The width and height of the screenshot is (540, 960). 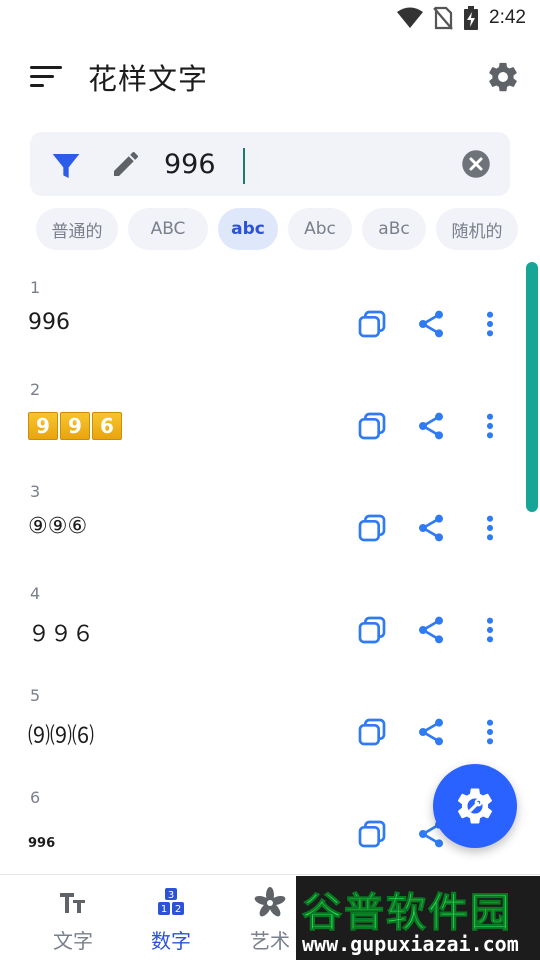 I want to click on item-index: 4, so click(x=35, y=593).